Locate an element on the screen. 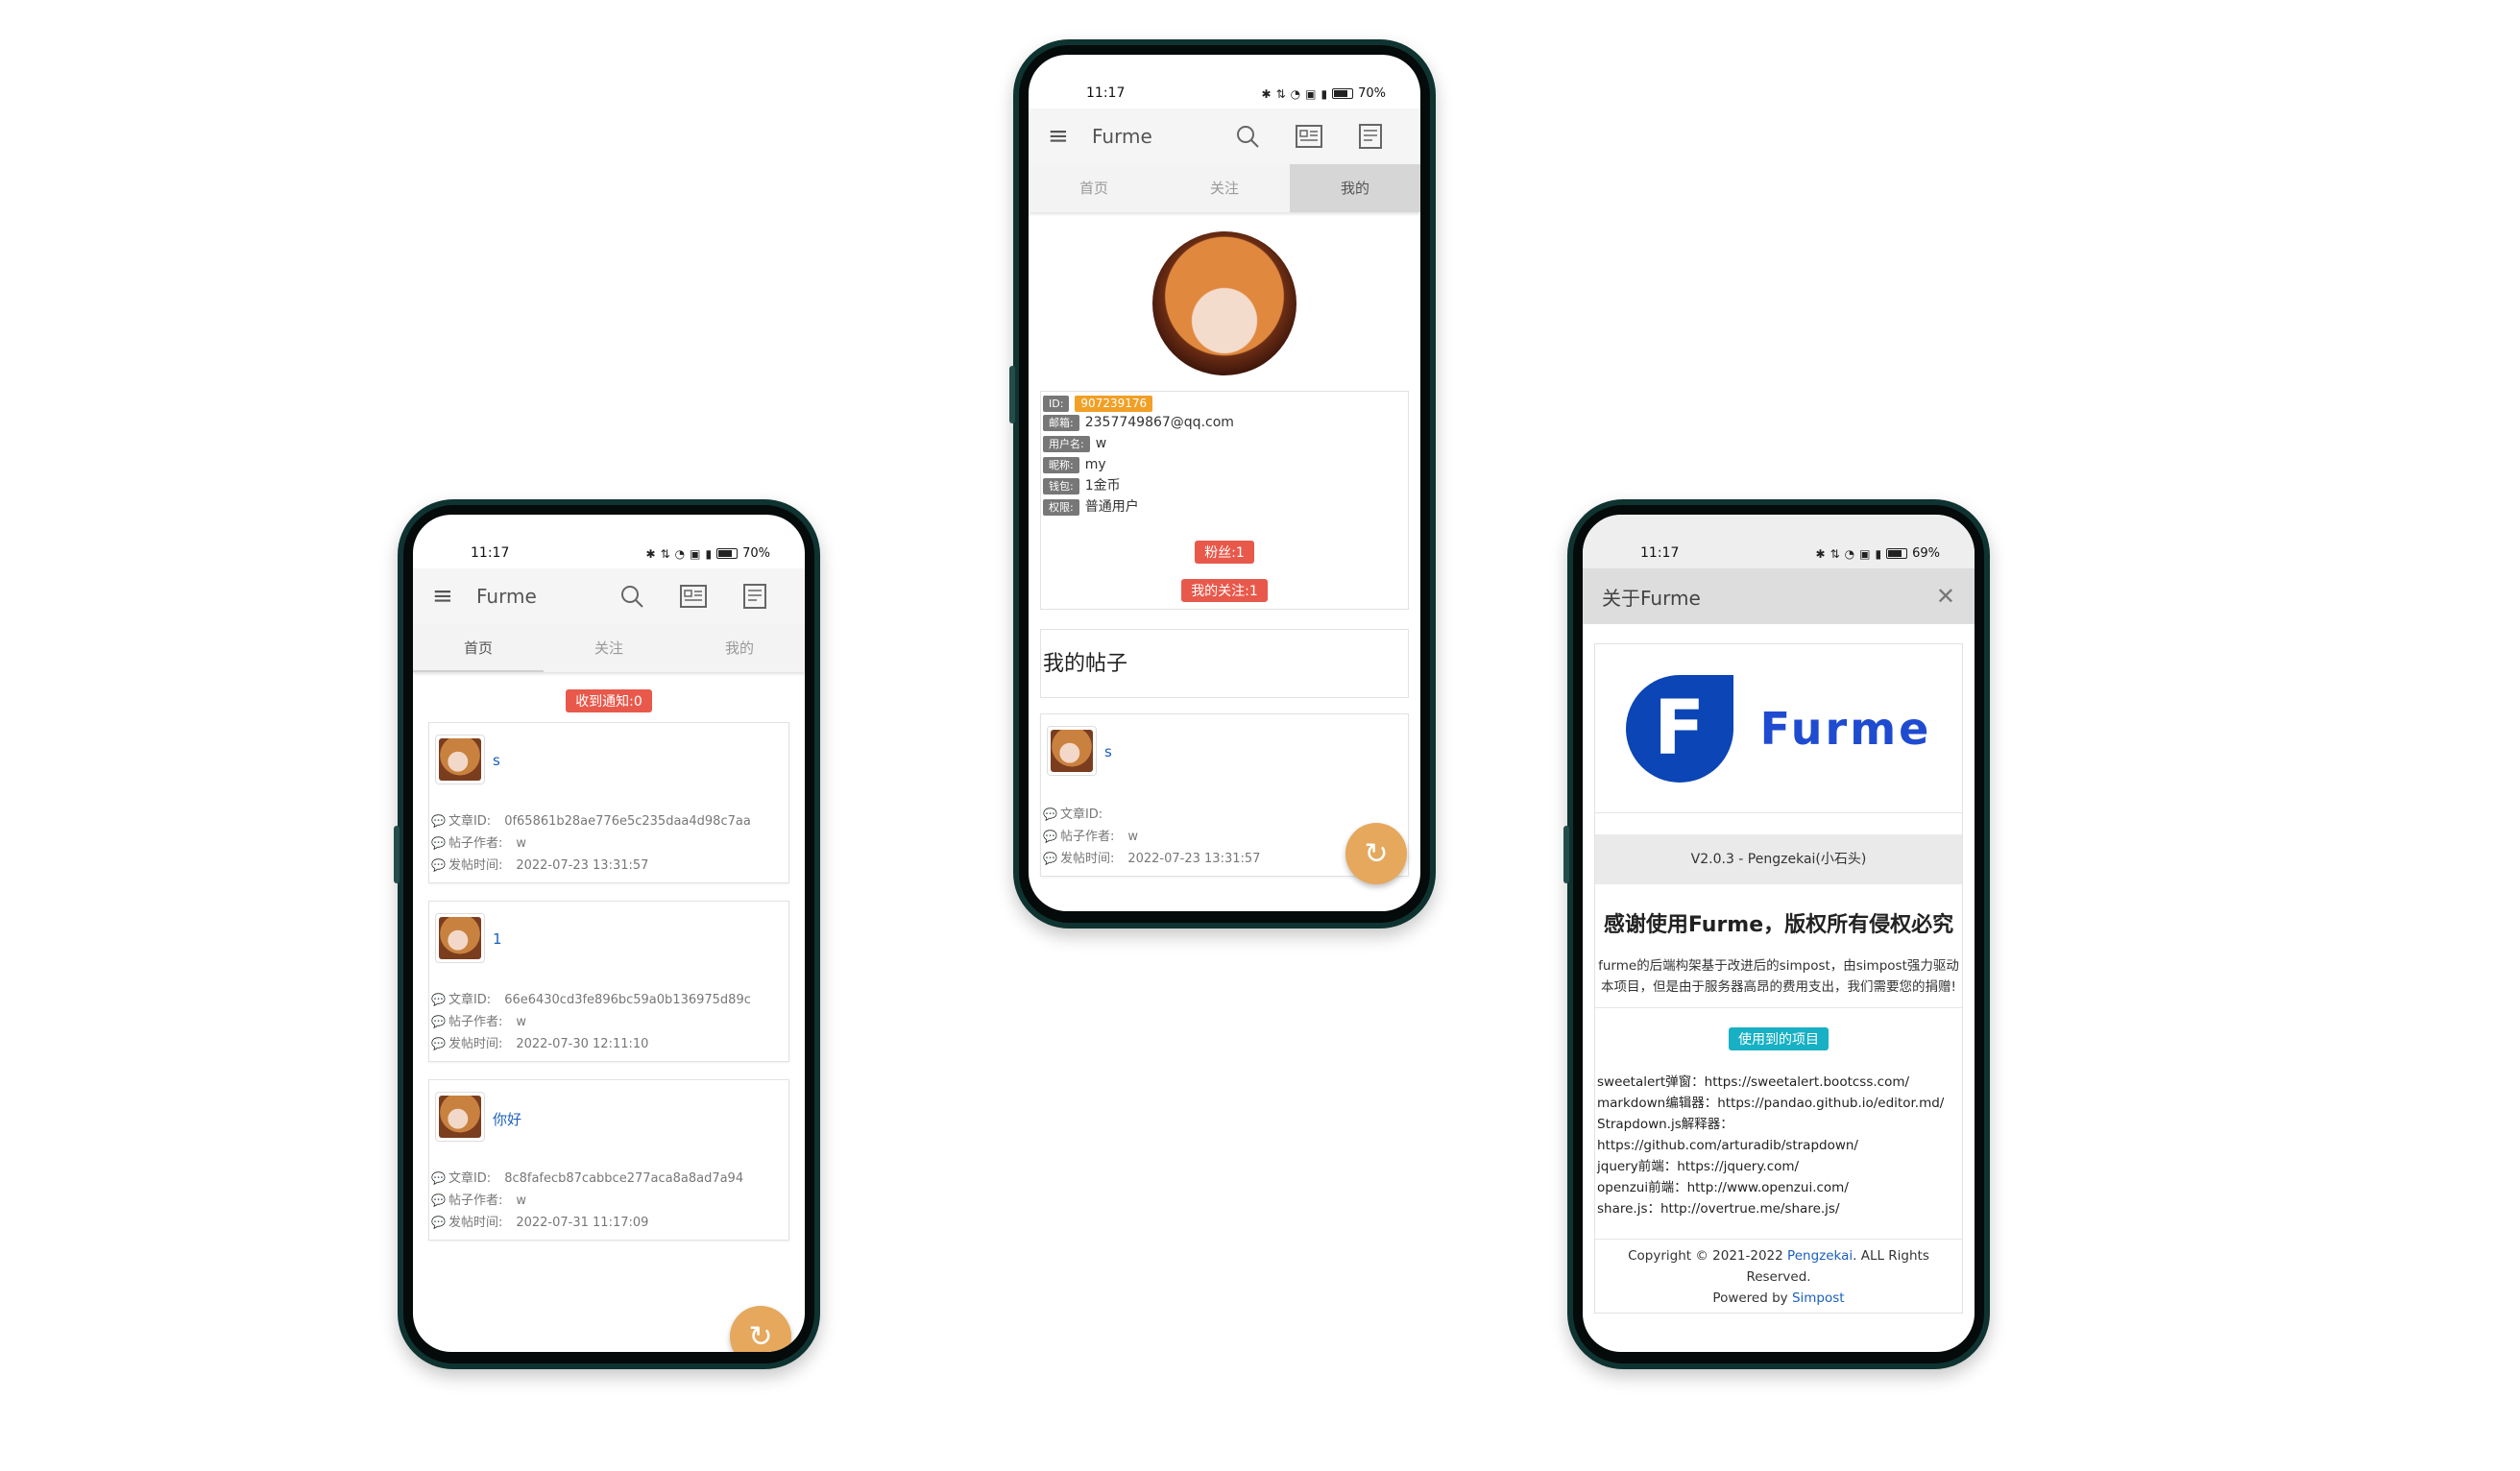  project-item: openzui前端：http://www.openzui.com/ is located at coordinates (1778, 1187).